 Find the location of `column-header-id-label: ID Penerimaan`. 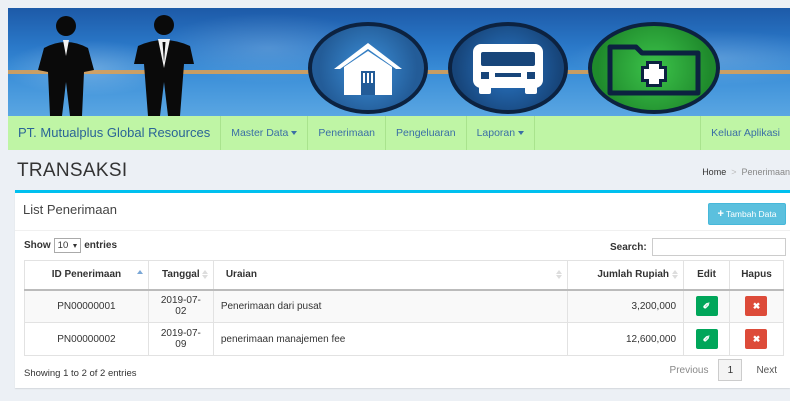

column-header-id-label: ID Penerimaan is located at coordinates (86, 275).